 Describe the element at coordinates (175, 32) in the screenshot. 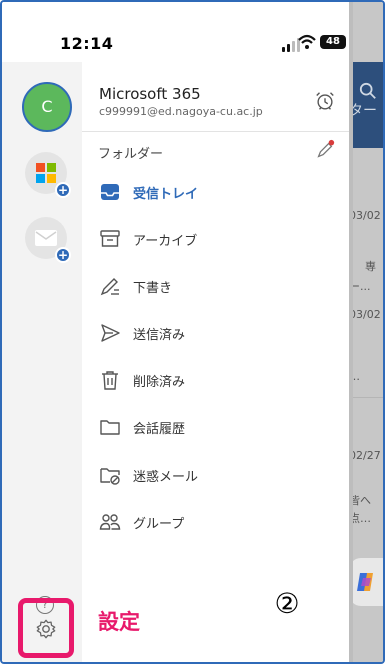

I see `status-bar: 12:14 48` at that location.